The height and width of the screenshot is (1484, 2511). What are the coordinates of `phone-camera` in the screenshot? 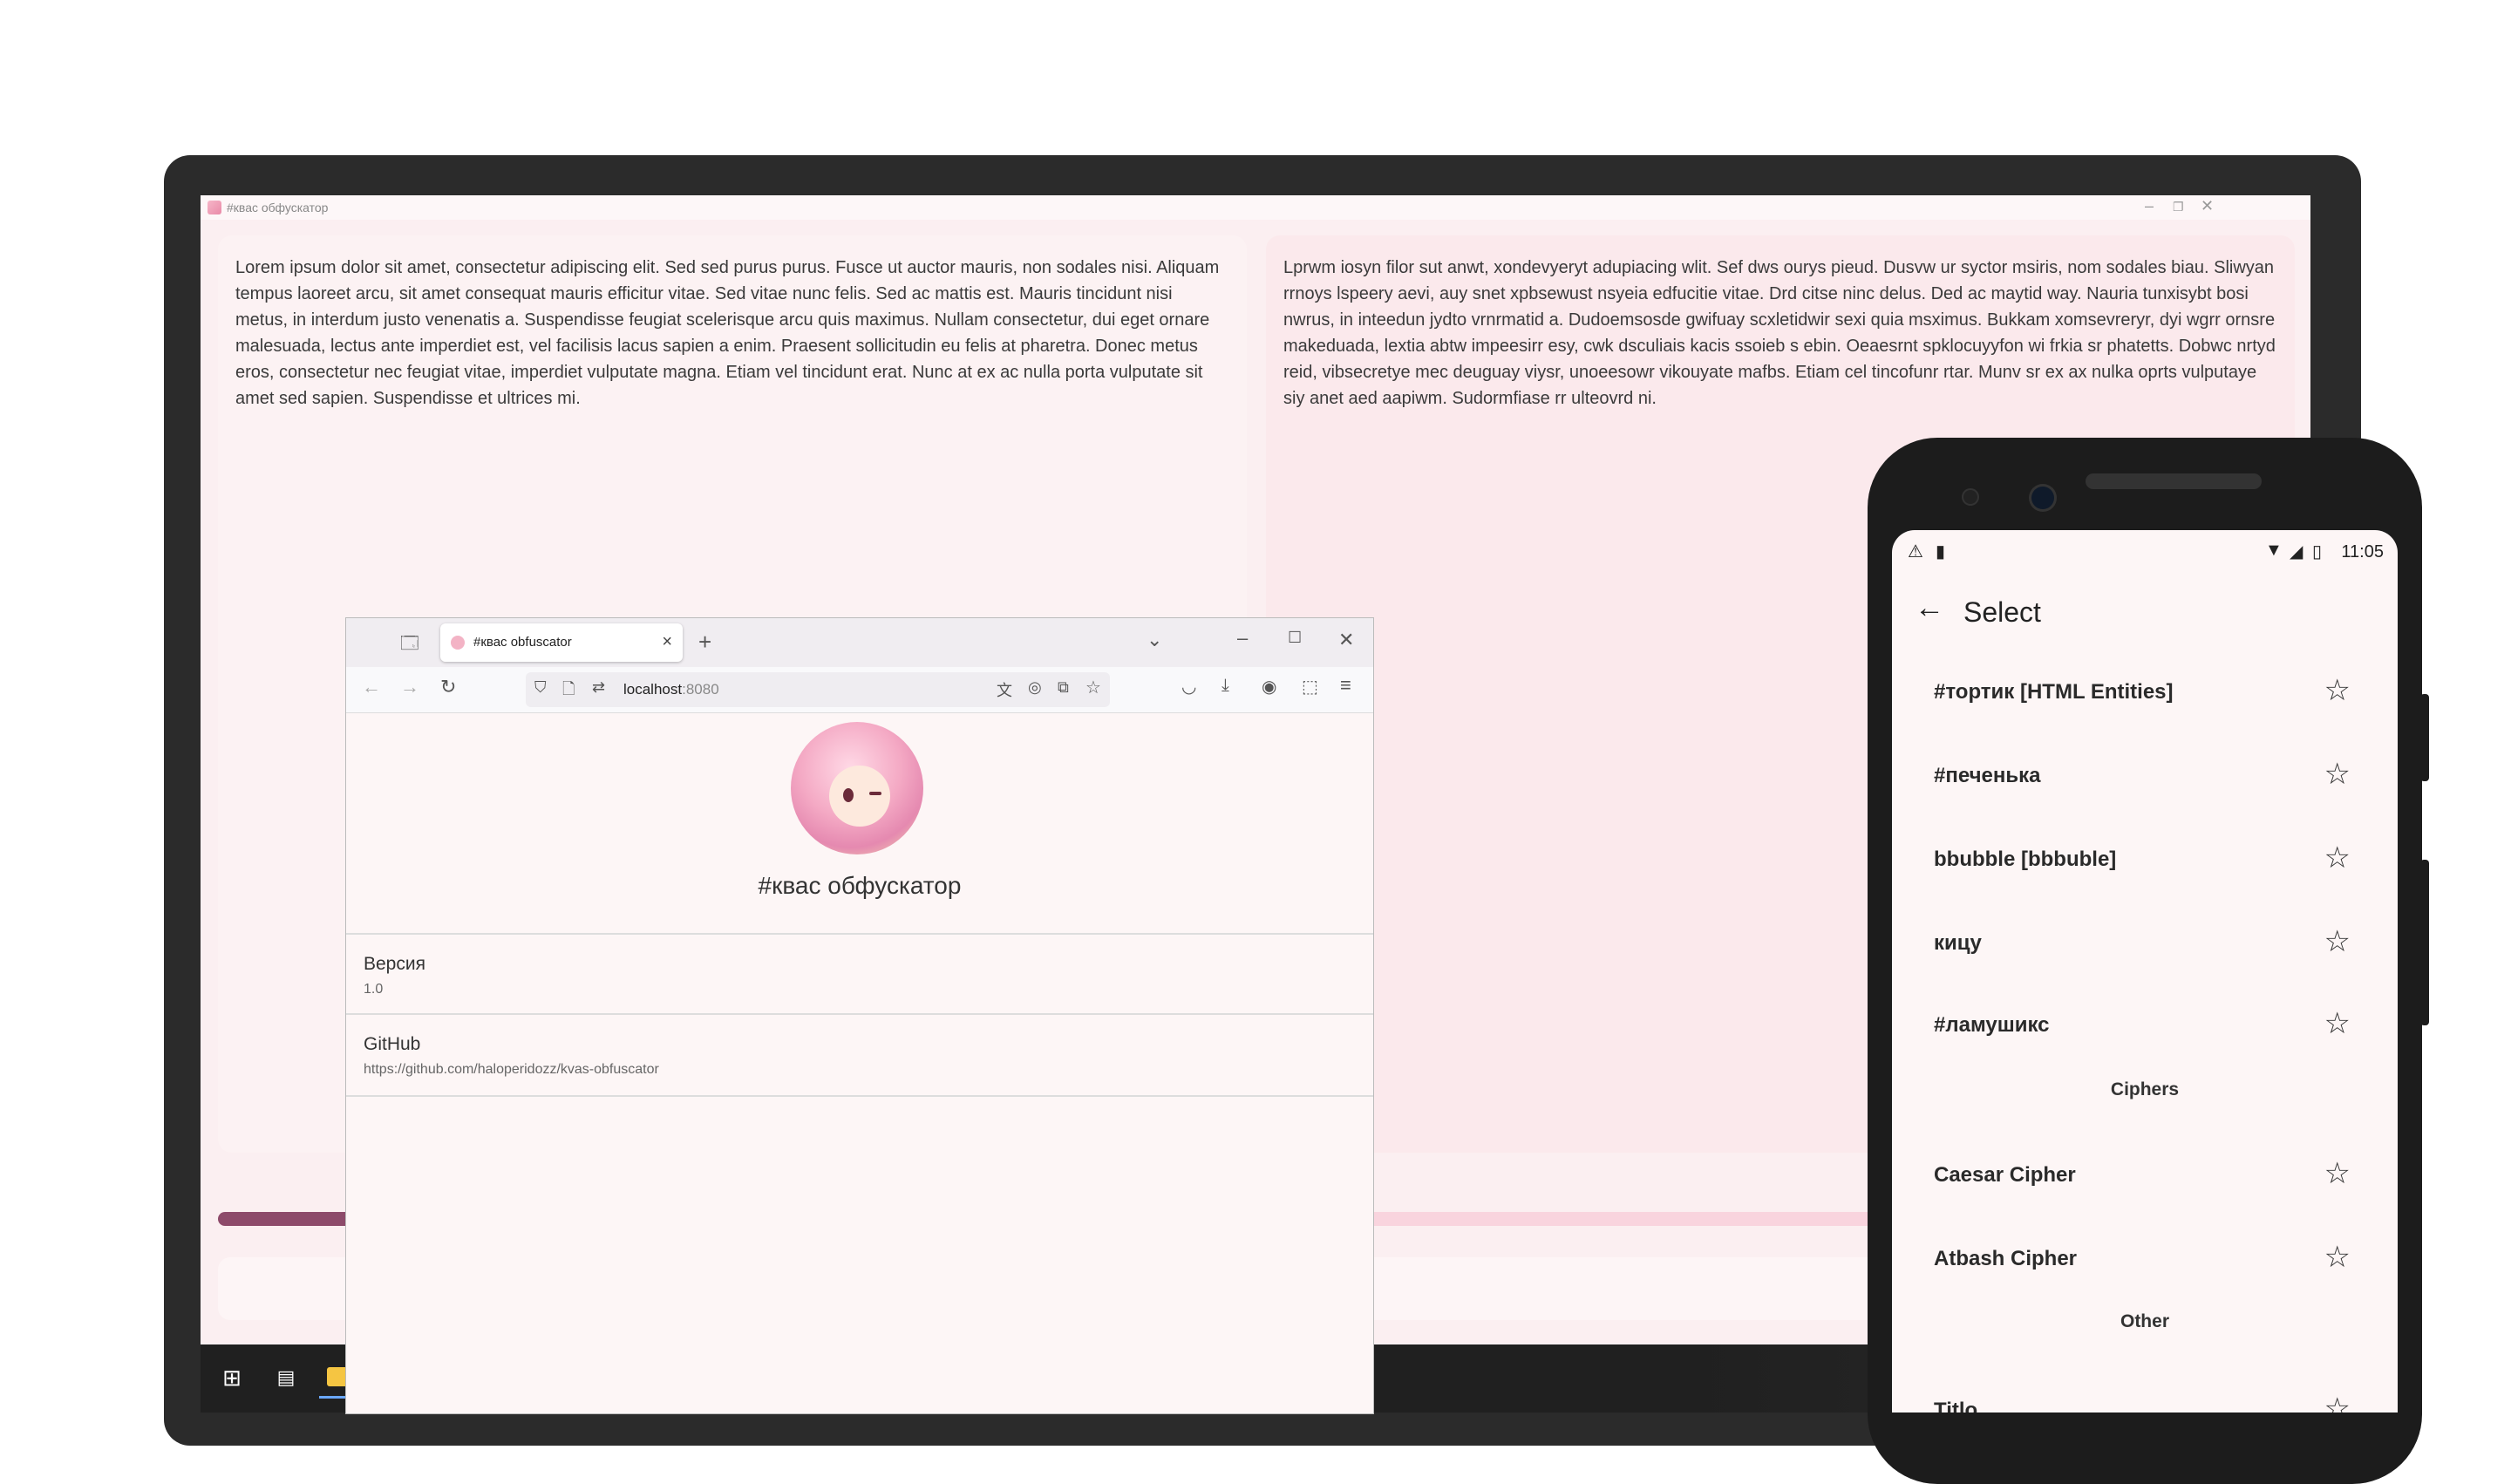 It's located at (2042, 498).